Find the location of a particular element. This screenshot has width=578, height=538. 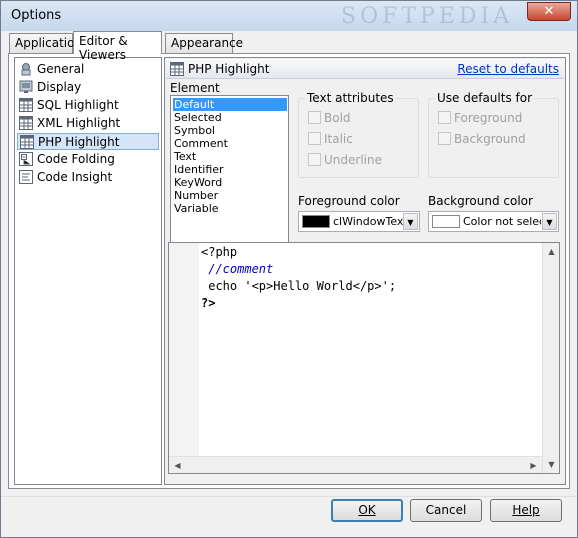

category-item-xml-highlight: XML Highlight is located at coordinates (88, 123).